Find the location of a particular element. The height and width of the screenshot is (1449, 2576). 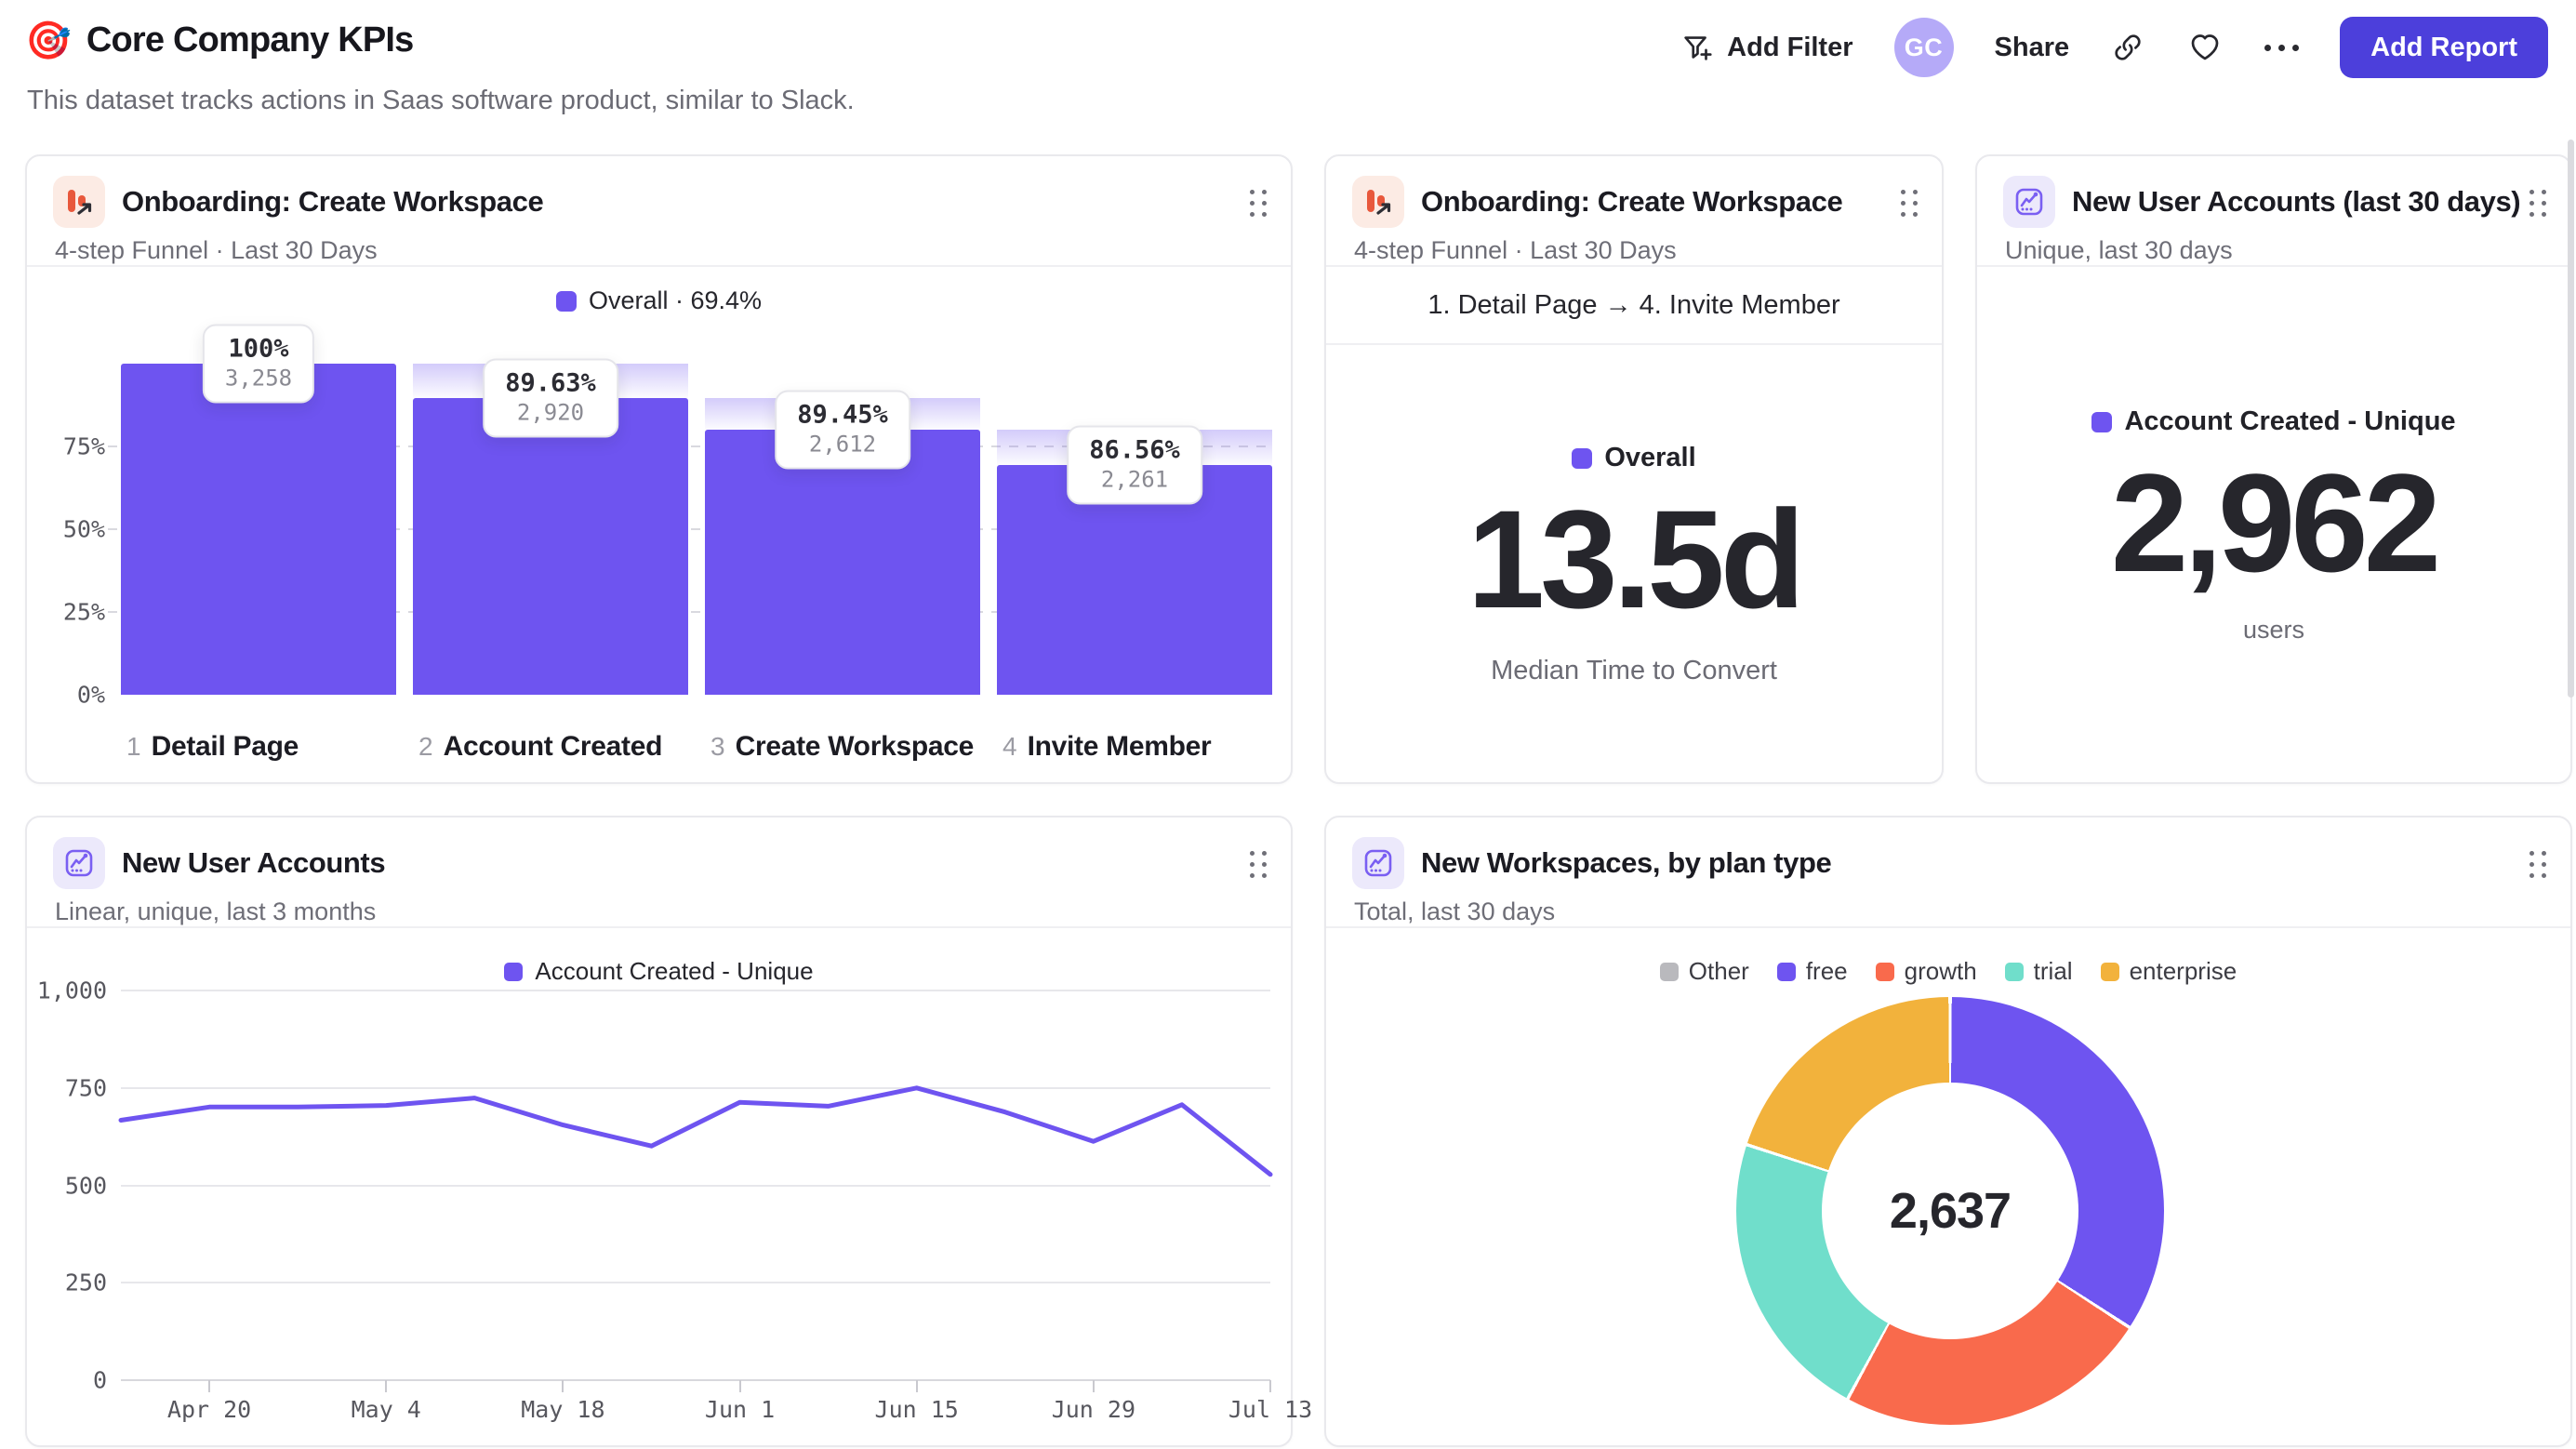

tooltip-percent: 89.45% is located at coordinates (842, 415).